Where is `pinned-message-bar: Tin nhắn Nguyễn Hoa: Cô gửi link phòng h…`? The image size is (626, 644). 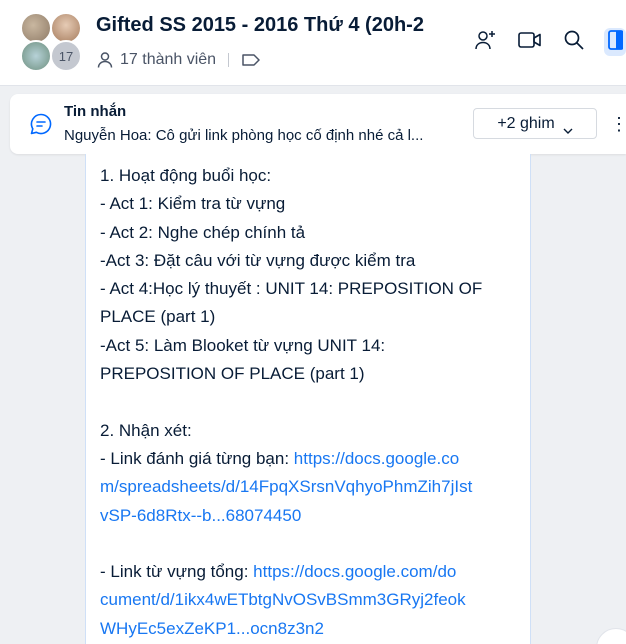
pinned-message-bar: Tin nhắn Nguyễn Hoa: Cô gửi link phòng h… is located at coordinates (318, 124).